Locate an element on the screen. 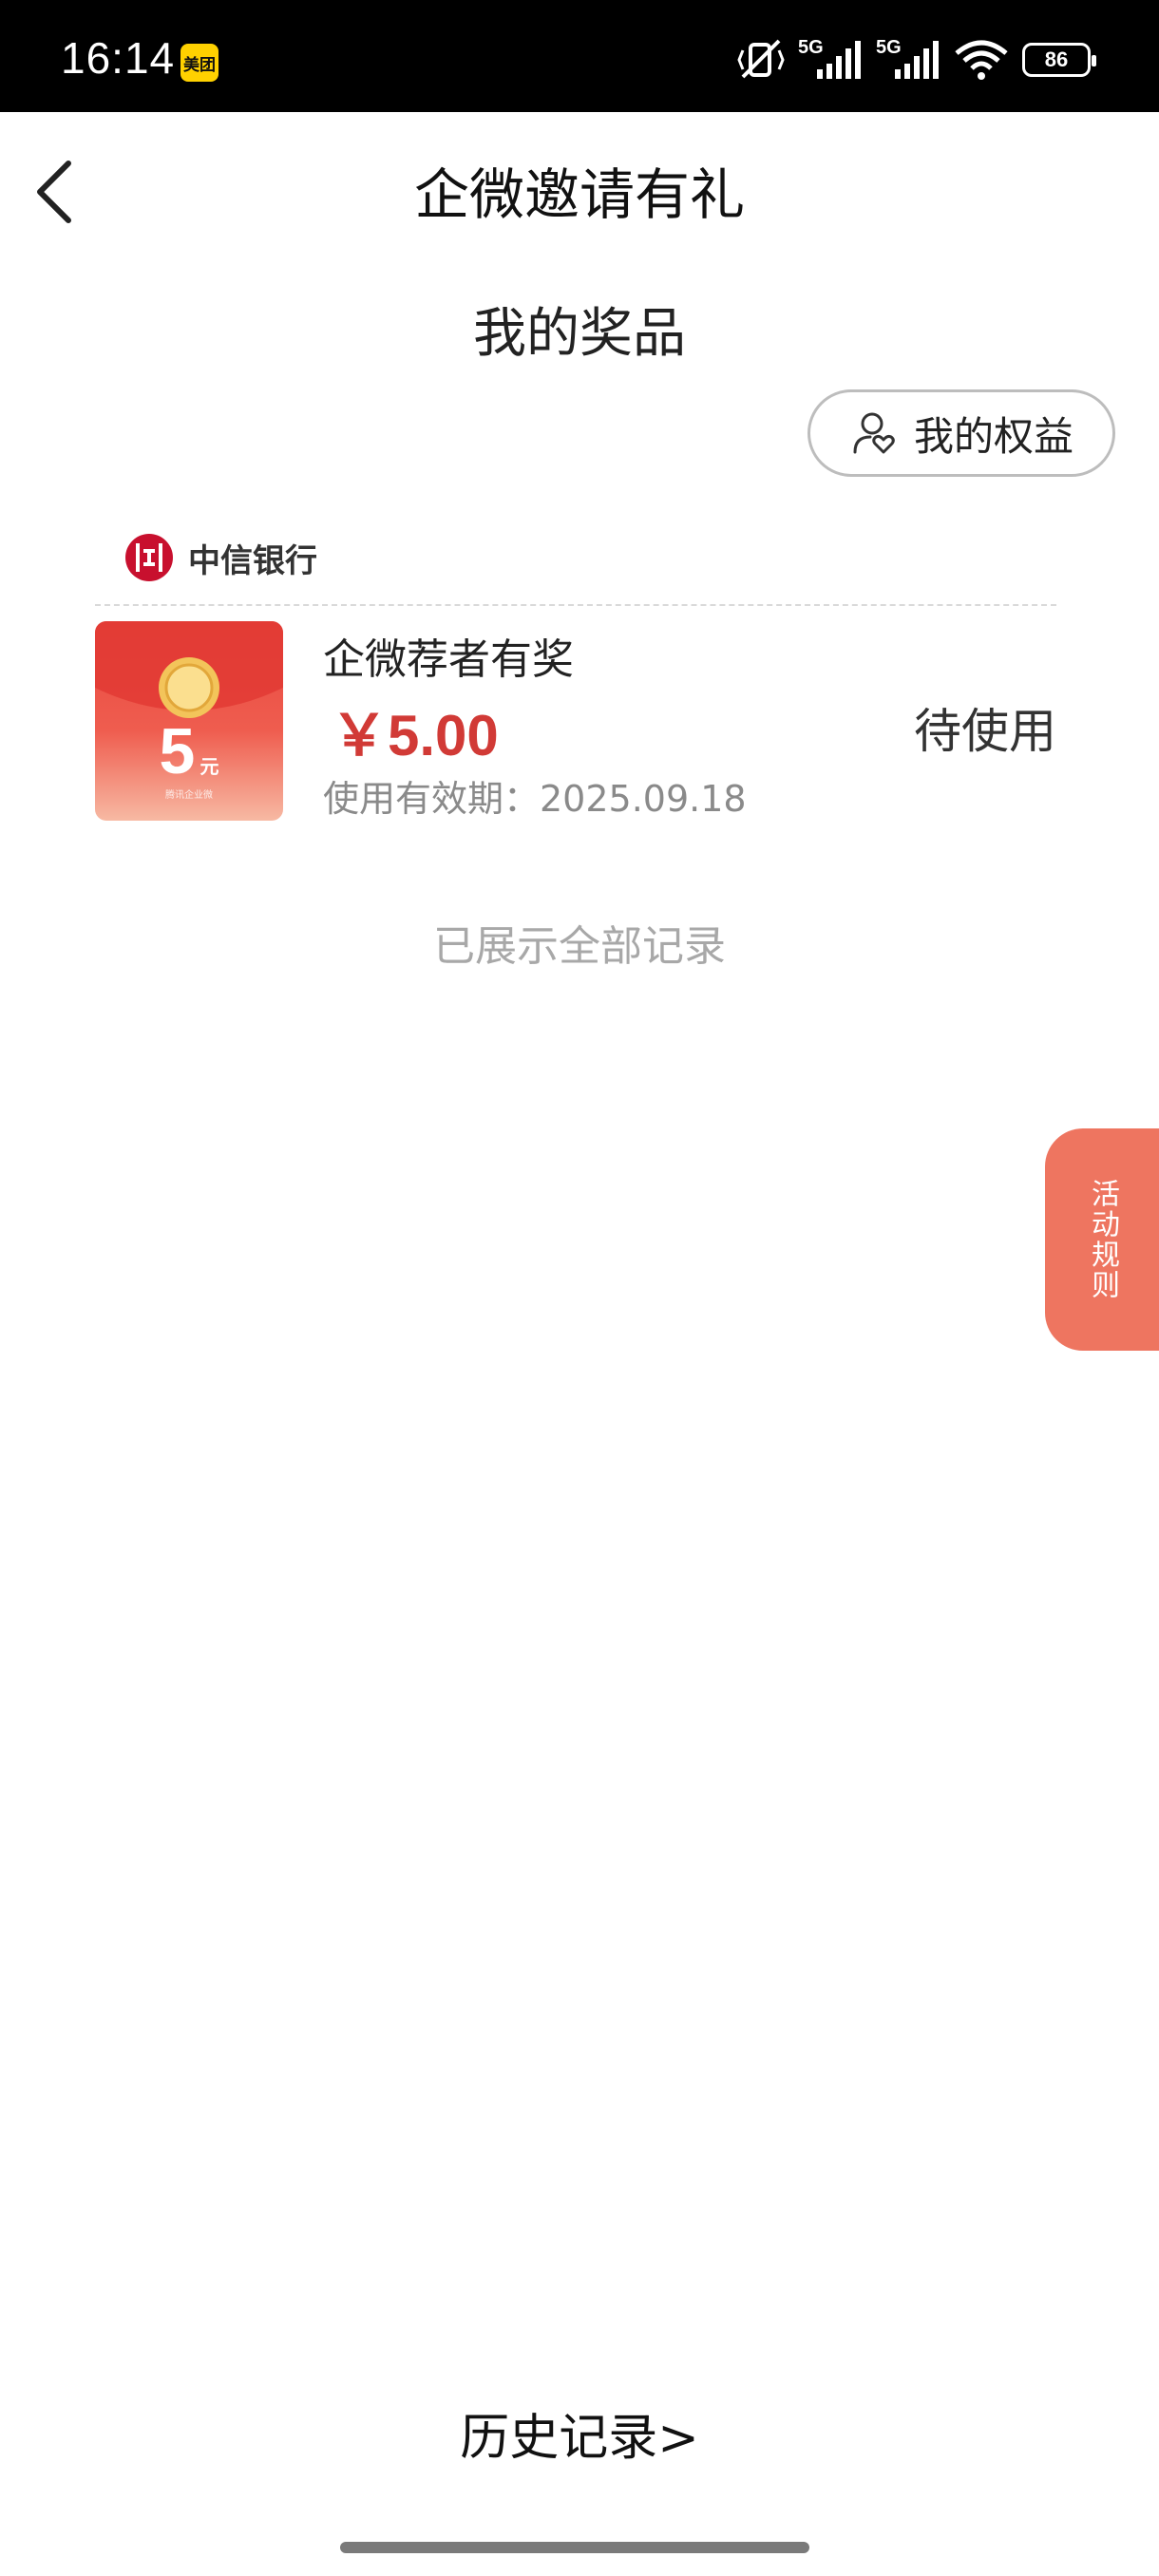 This screenshot has width=1159, height=2576. divider is located at coordinates (575, 605).